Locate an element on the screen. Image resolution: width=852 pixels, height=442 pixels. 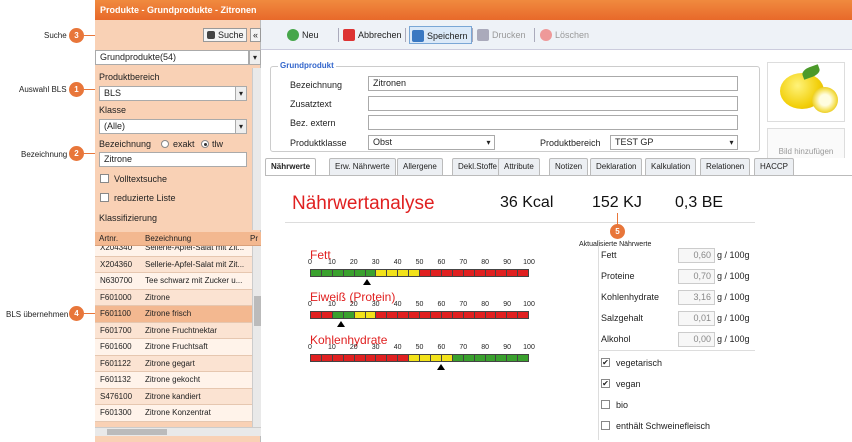
tab-5: Notizen is located at coordinates (569, 166).